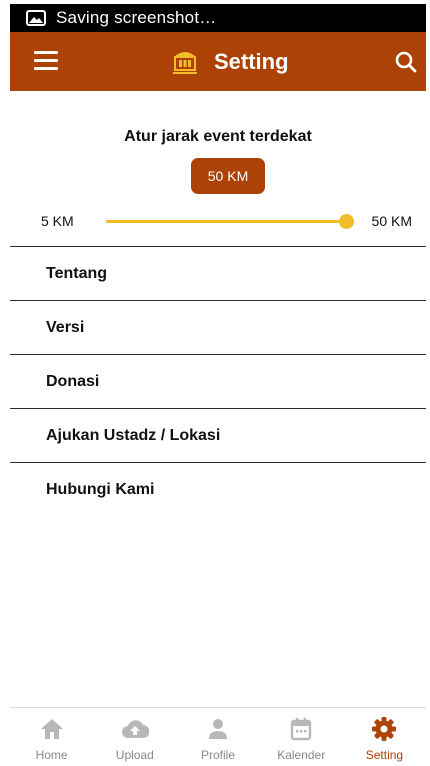  I want to click on nav-item-upload: Upload, so click(134, 737).